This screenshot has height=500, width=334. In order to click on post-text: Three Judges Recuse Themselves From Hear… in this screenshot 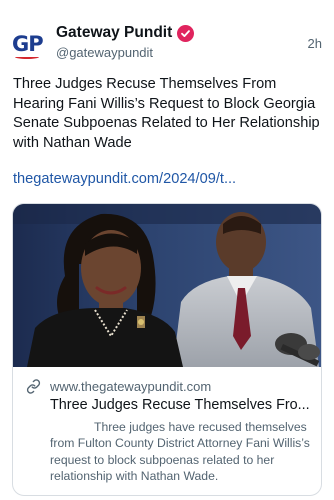, I will do `click(166, 113)`.